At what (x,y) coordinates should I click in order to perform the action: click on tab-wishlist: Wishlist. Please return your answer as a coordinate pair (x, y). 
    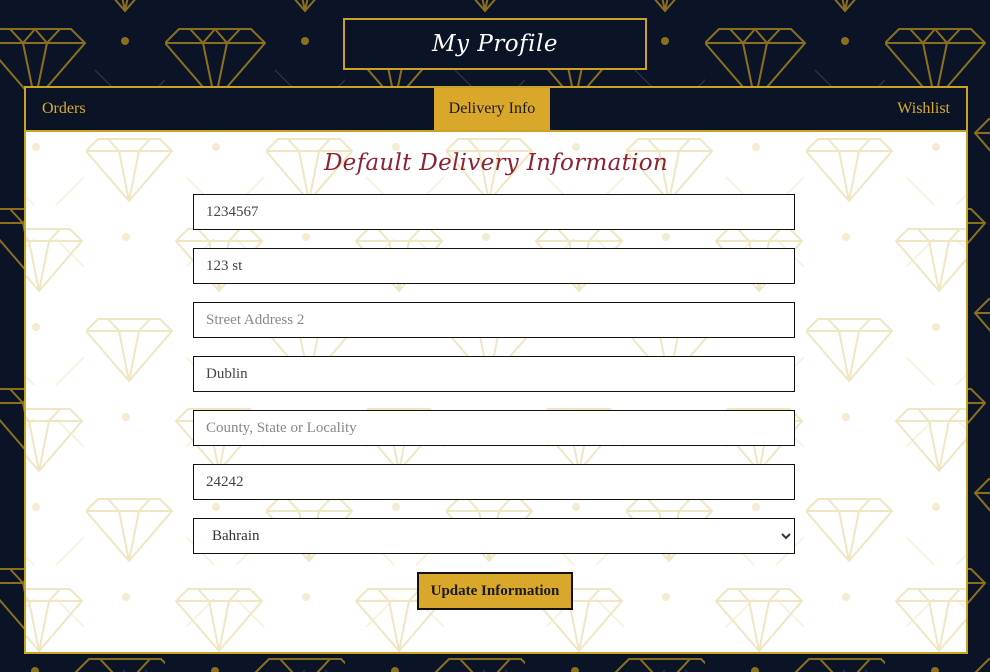
    Looking at the image, I should click on (923, 109).